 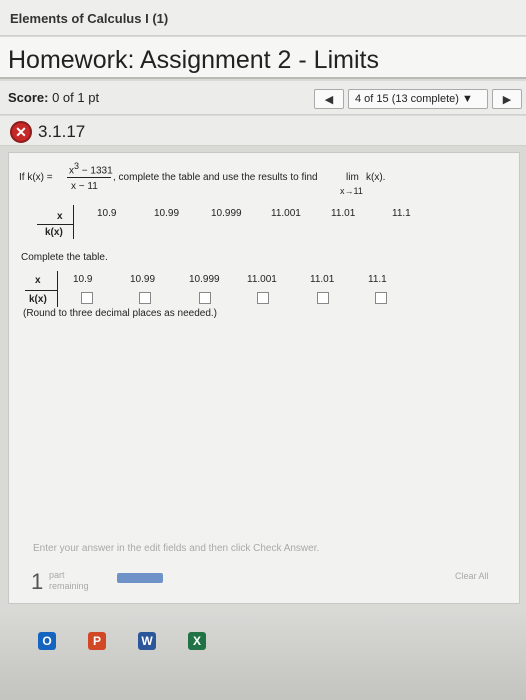 What do you see at coordinates (60, 216) in the screenshot?
I see `given-table-x-label: x` at bounding box center [60, 216].